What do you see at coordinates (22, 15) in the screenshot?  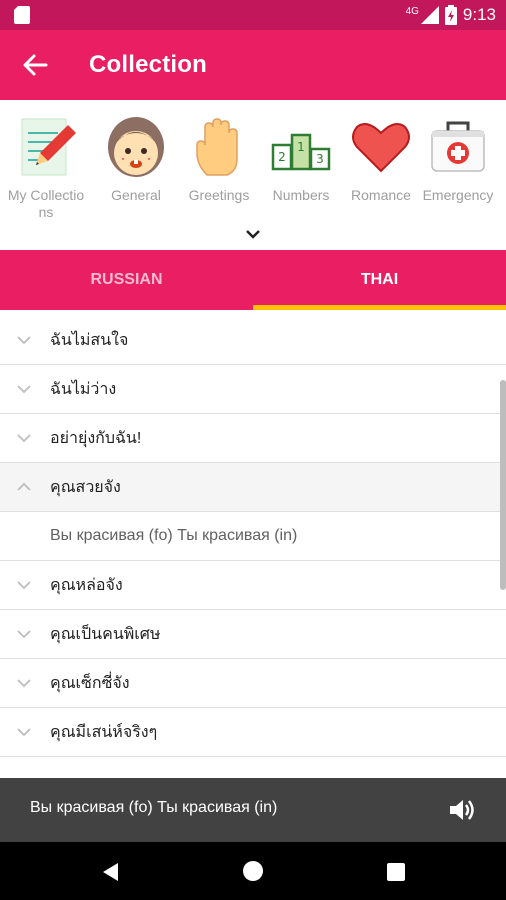 I see `sd-card-icon` at bounding box center [22, 15].